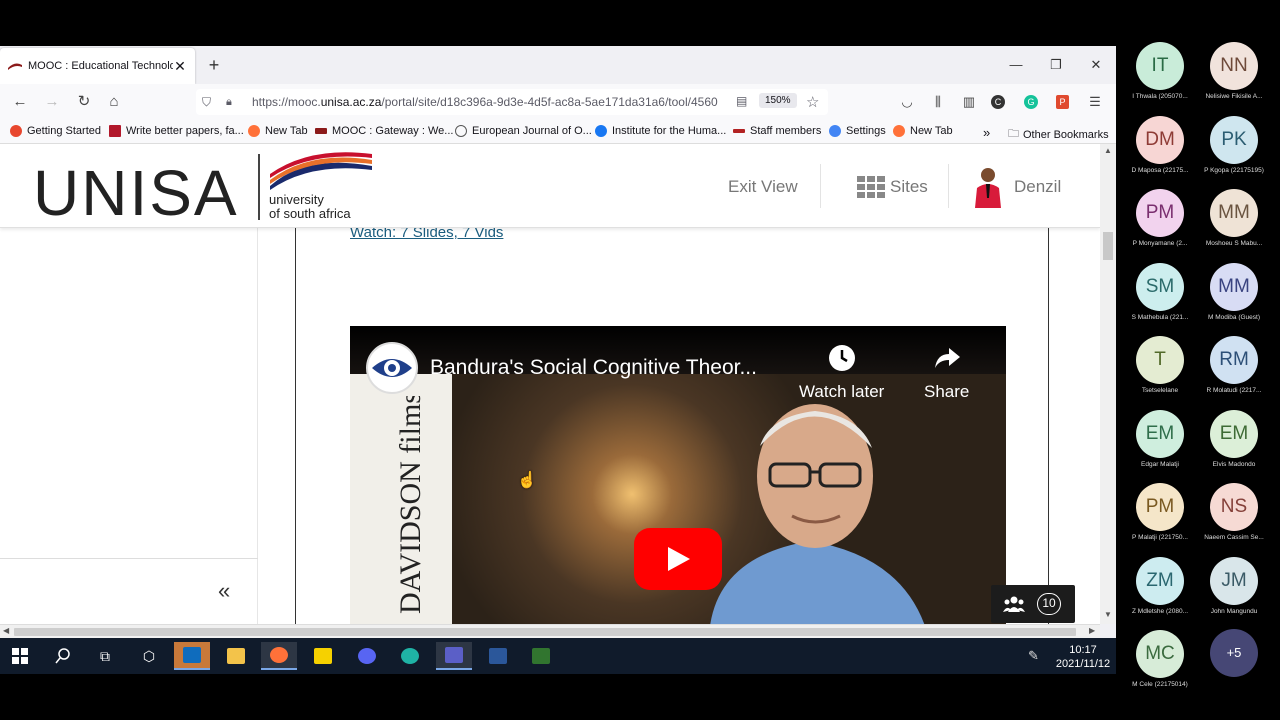  Describe the element at coordinates (224, 591) in the screenshot. I see `collapse-panel-icon: «` at that location.